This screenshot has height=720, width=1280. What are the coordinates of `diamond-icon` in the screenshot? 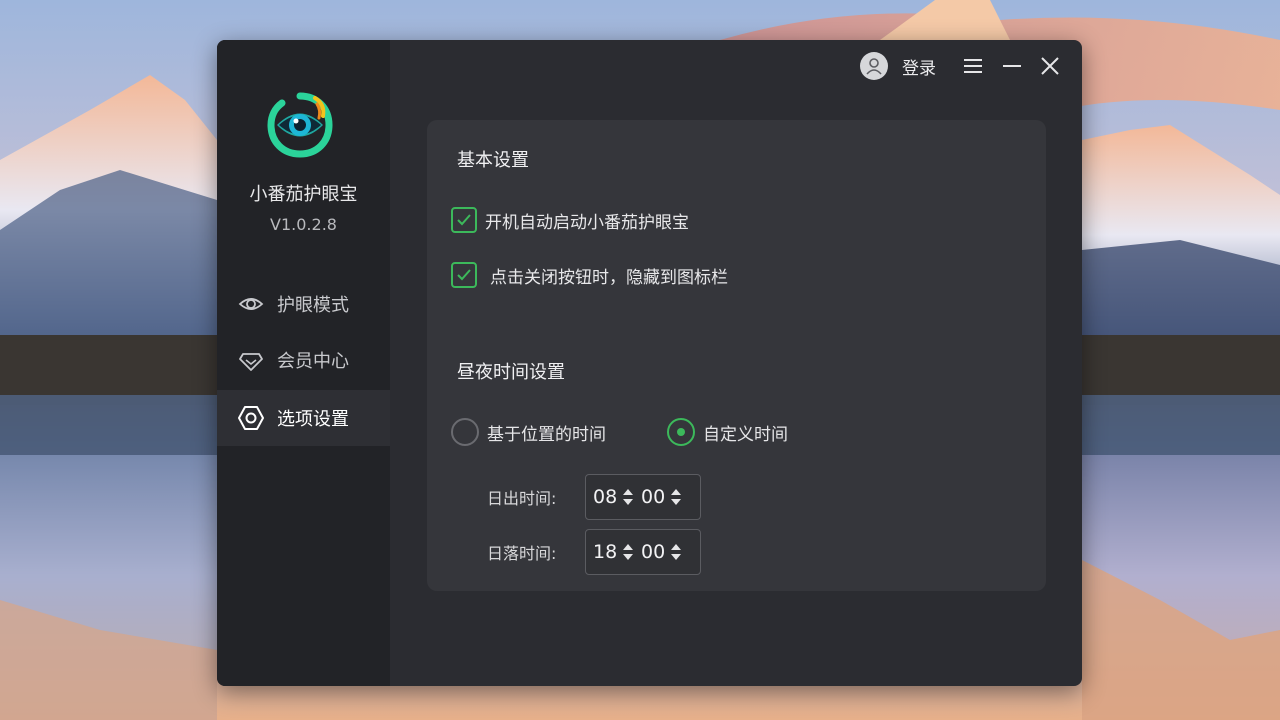 It's located at (251, 360).